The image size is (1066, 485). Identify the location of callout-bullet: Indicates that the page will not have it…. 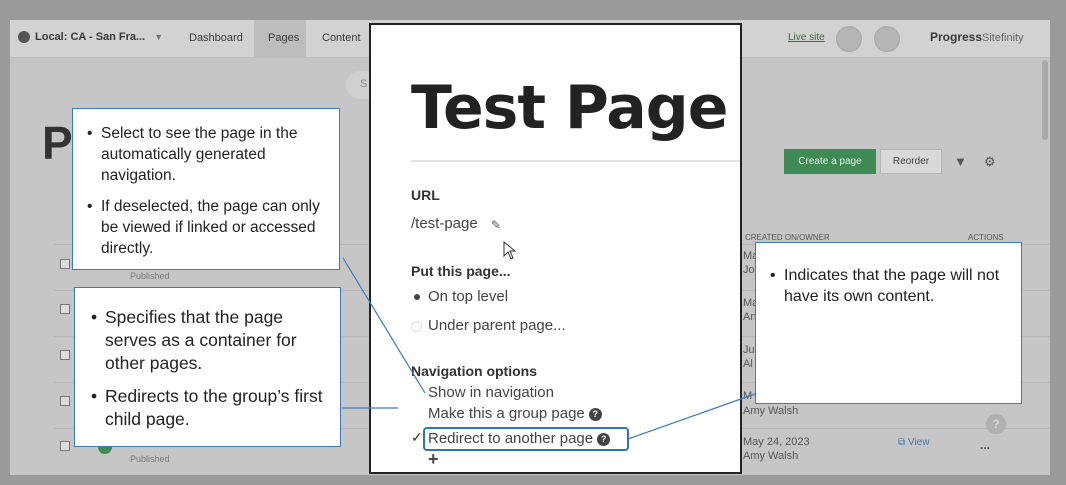
(889, 286).